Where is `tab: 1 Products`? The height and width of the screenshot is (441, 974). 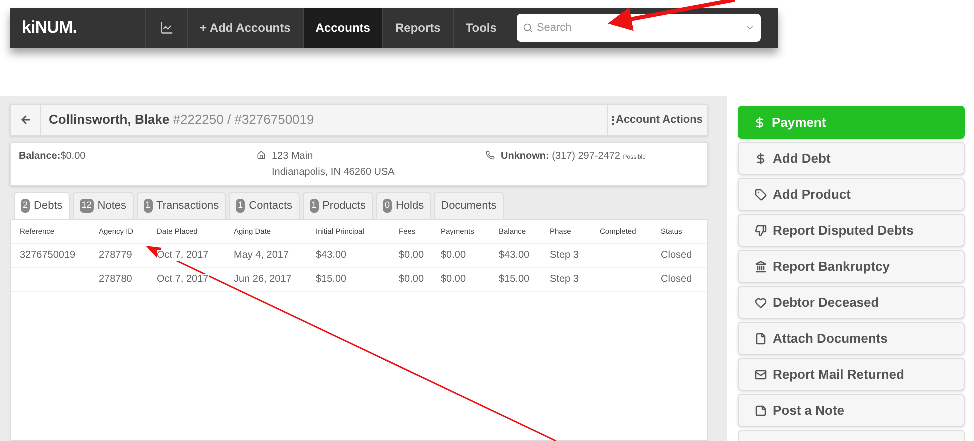
tab: 1 Products is located at coordinates (337, 206).